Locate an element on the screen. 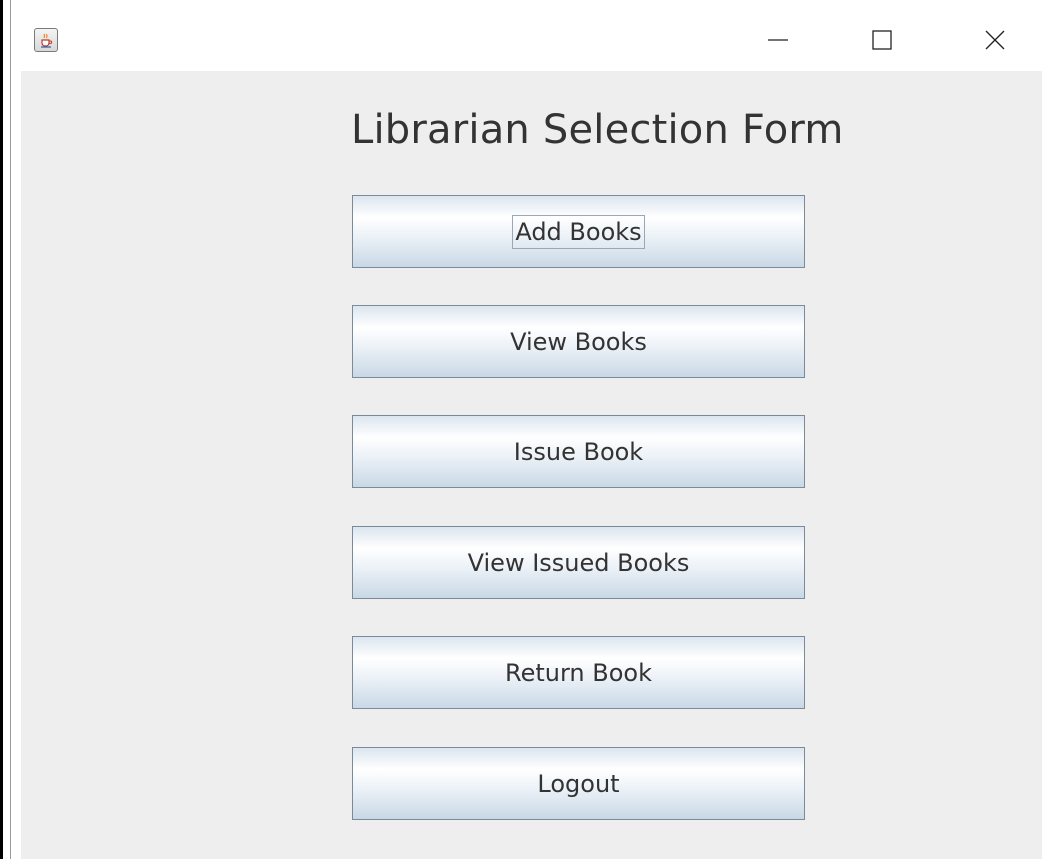 This screenshot has height=859, width=1042. button-label: View Issued Books is located at coordinates (578, 562).